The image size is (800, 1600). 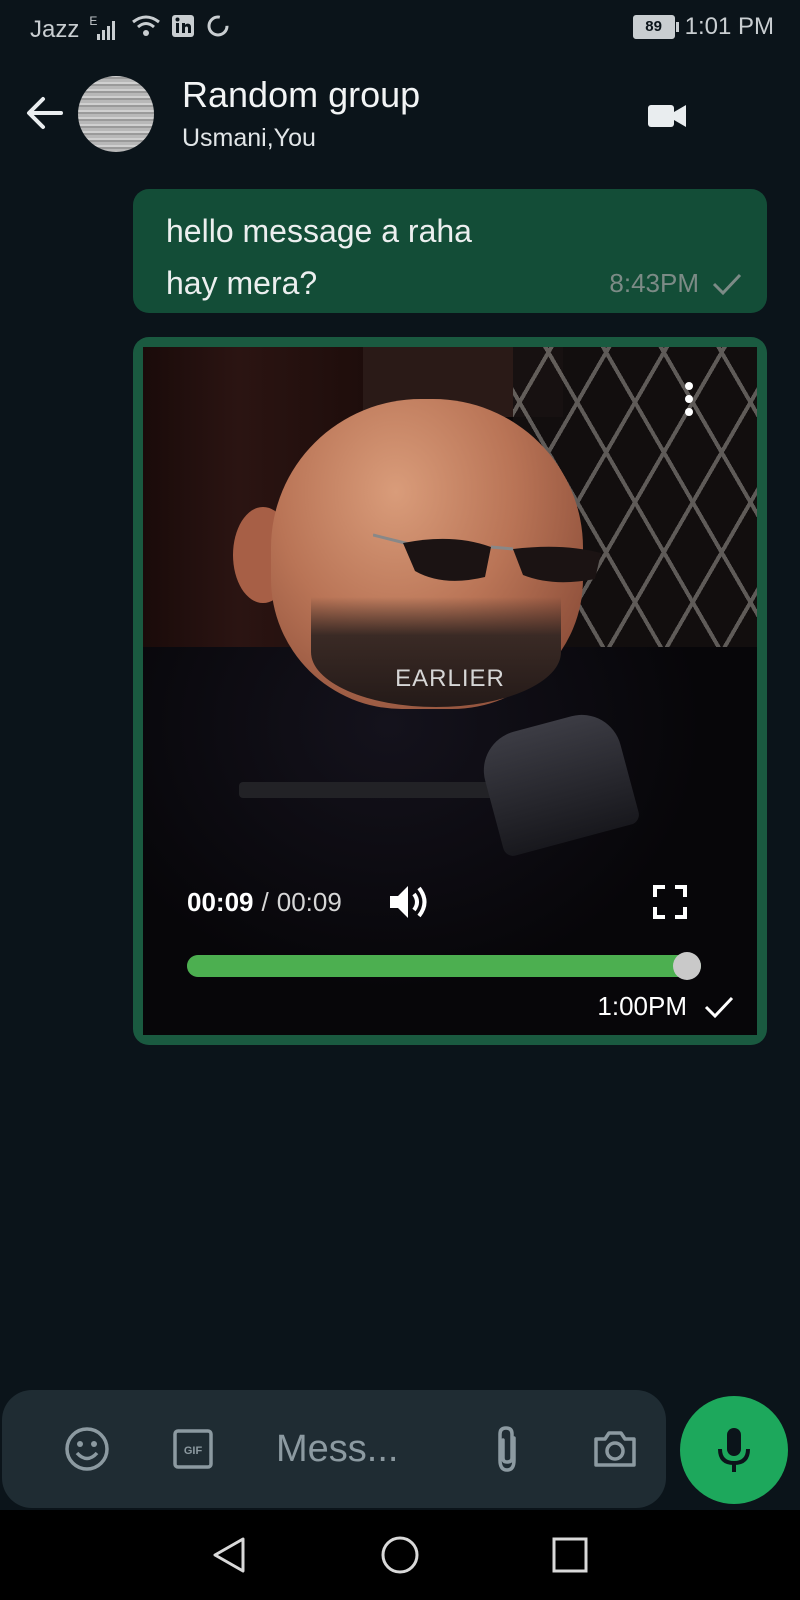 I want to click on more-options-button, so click(x=689, y=399).